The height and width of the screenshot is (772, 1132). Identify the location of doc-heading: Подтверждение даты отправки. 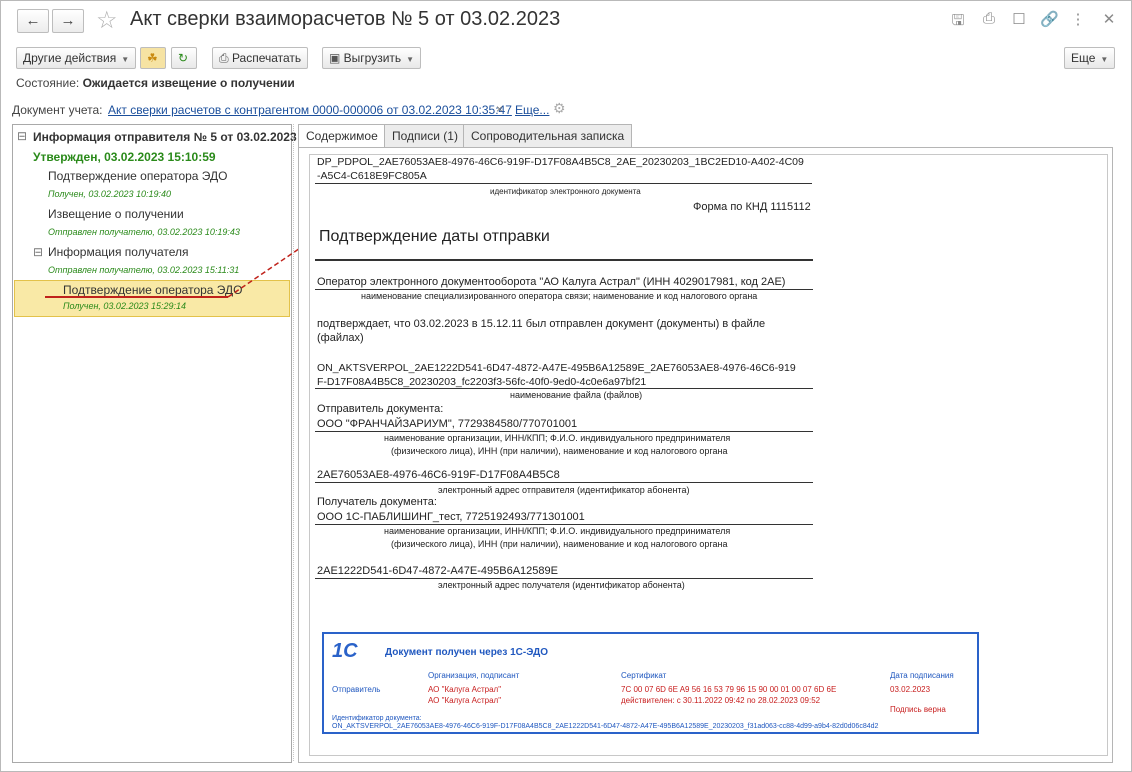
(434, 236).